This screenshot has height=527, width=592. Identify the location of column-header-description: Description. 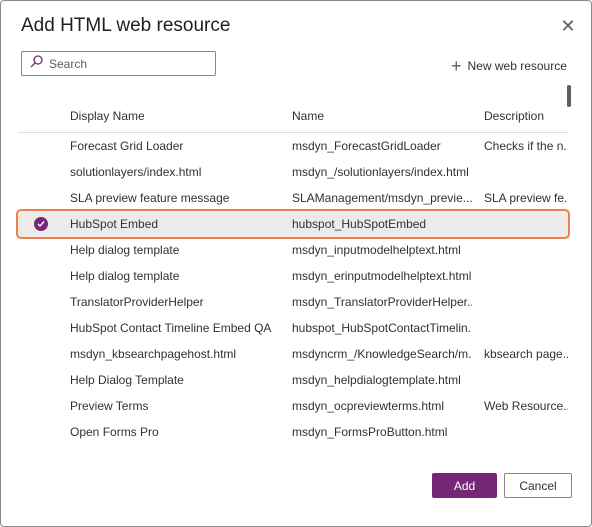
(526, 116).